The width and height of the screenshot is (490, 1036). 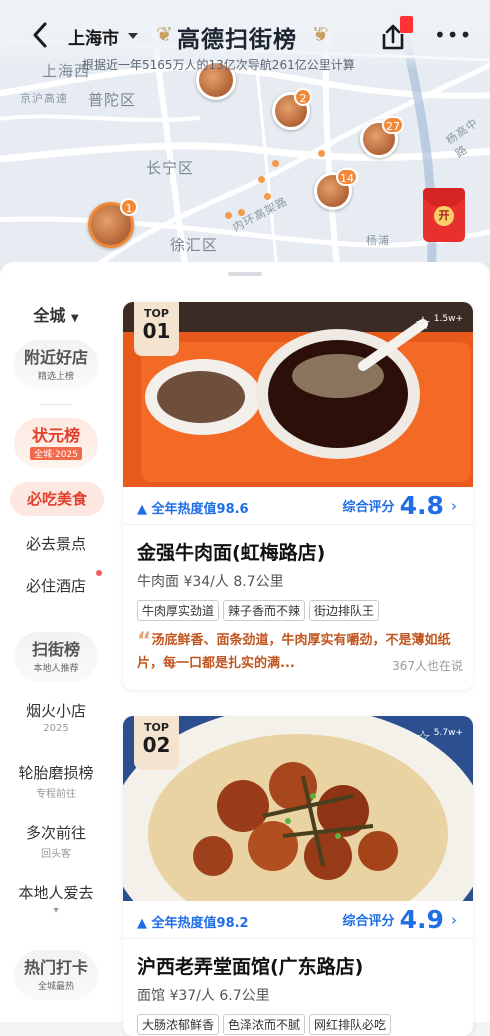 I want to click on city-filter-label: 全城, so click(x=49, y=315).